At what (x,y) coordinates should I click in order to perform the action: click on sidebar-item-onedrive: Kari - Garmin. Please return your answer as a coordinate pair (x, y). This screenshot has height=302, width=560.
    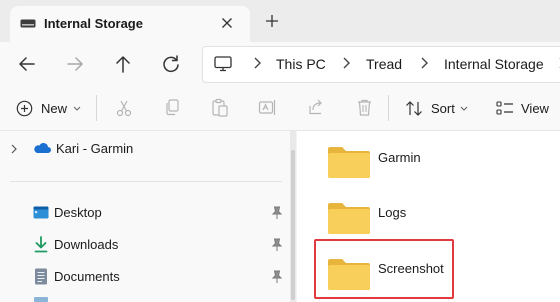
    Looking at the image, I should click on (131, 149).